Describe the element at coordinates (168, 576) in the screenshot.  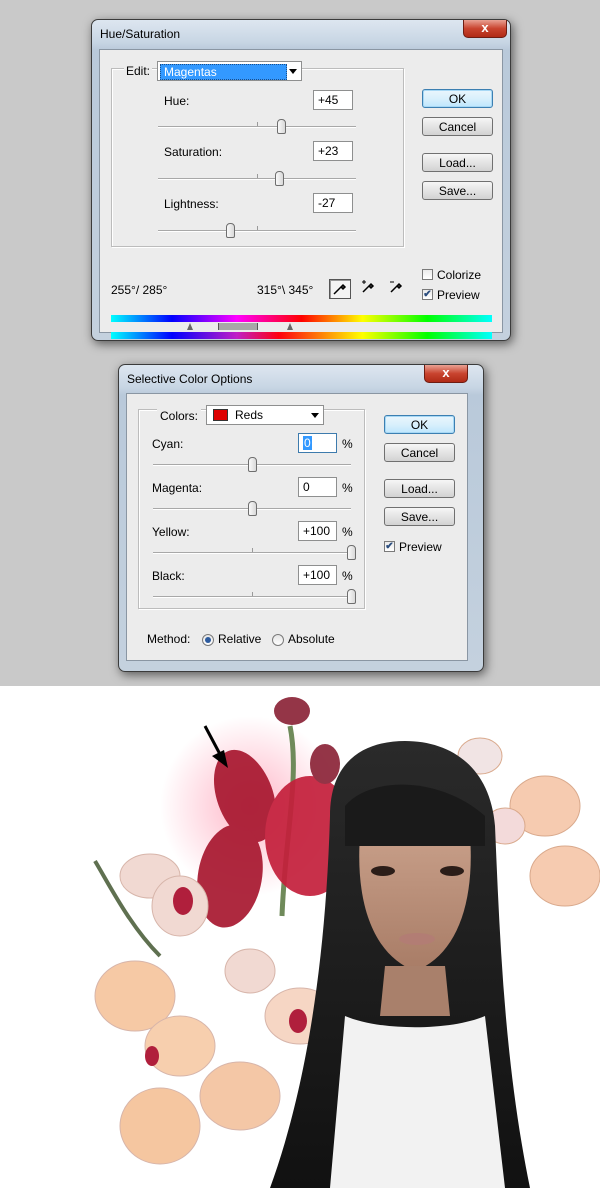
I see `black-label: Black:` at that location.